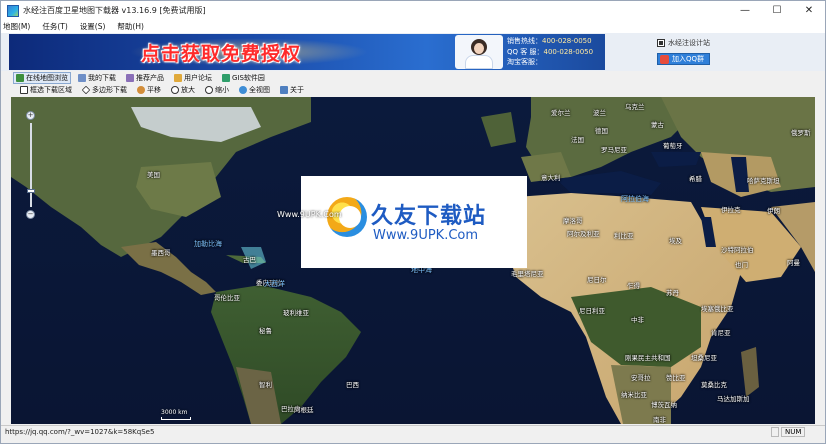 The image size is (826, 444). What do you see at coordinates (265, 385) in the screenshot?
I see `label-chile: 智利` at bounding box center [265, 385].